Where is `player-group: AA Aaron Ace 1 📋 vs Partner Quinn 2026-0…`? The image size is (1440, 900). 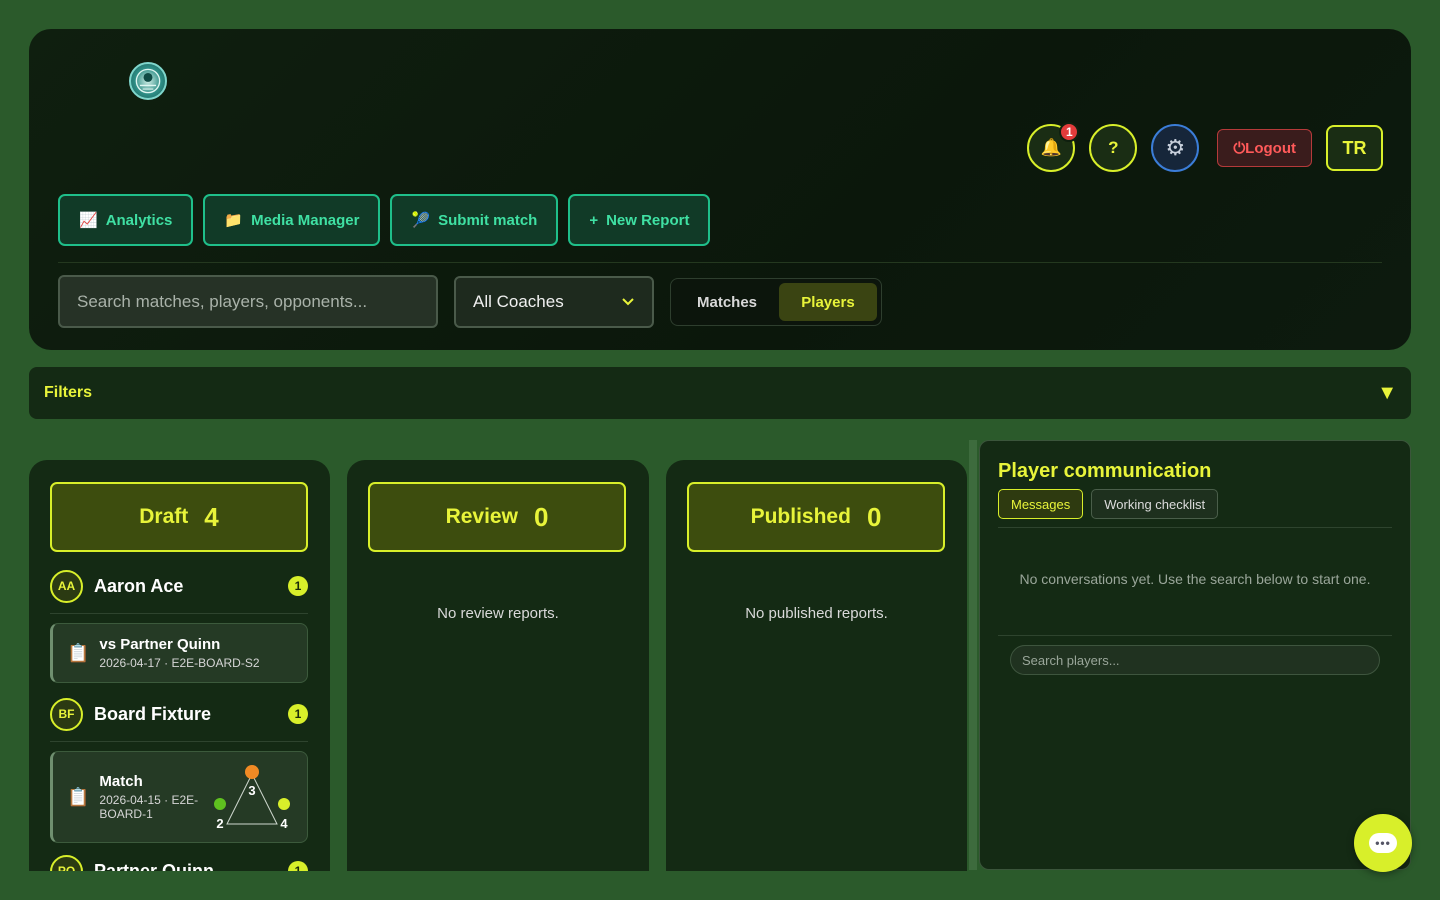 player-group: AA Aaron Ace 1 📋 vs Partner Quinn 2026-0… is located at coordinates (179, 624).